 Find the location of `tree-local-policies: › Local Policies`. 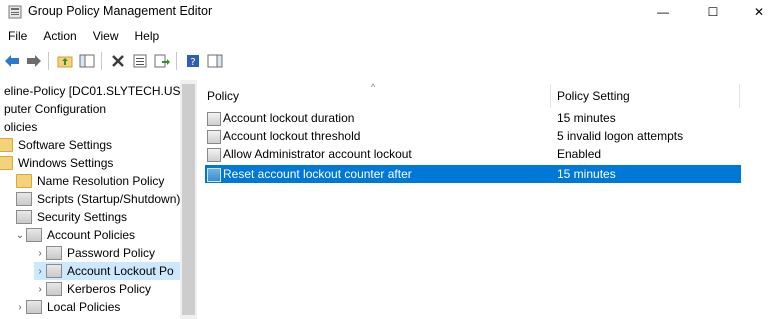

tree-local-policies: › Local Policies is located at coordinates (67, 307).